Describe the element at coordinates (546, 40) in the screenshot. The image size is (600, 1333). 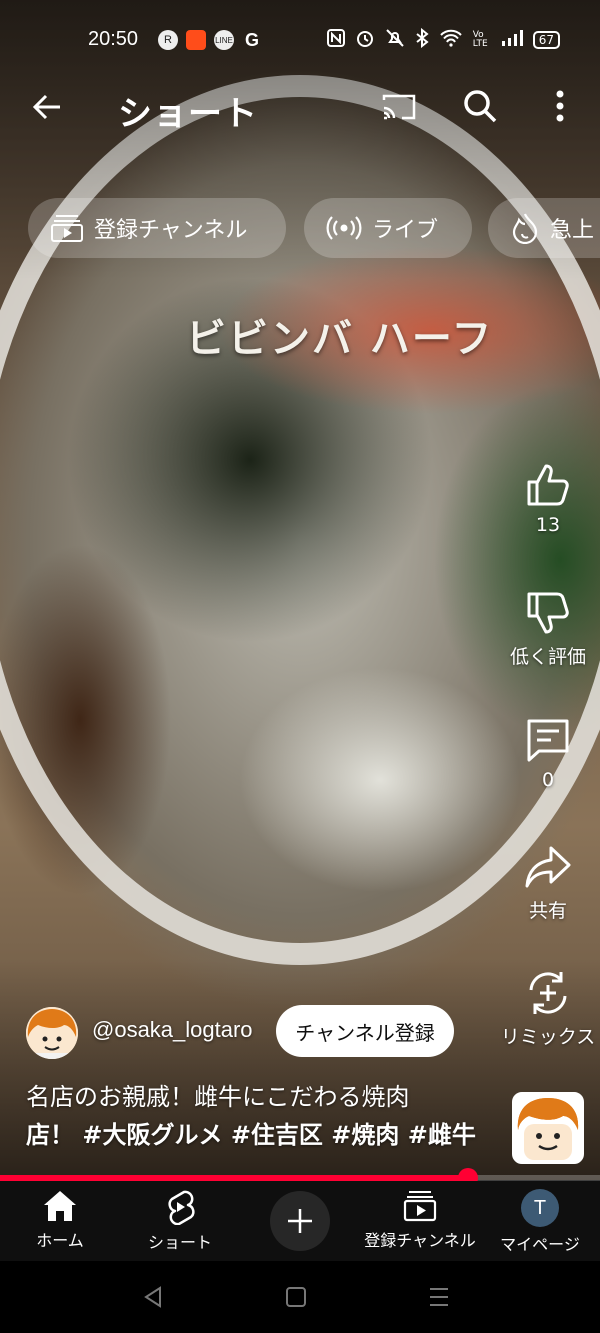
I see `battery-indicator: 67` at that location.